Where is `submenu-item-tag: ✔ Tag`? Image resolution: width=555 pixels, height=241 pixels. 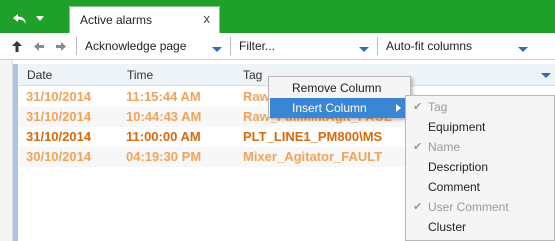
submenu-item-tag: ✔ Tag is located at coordinates (480, 107).